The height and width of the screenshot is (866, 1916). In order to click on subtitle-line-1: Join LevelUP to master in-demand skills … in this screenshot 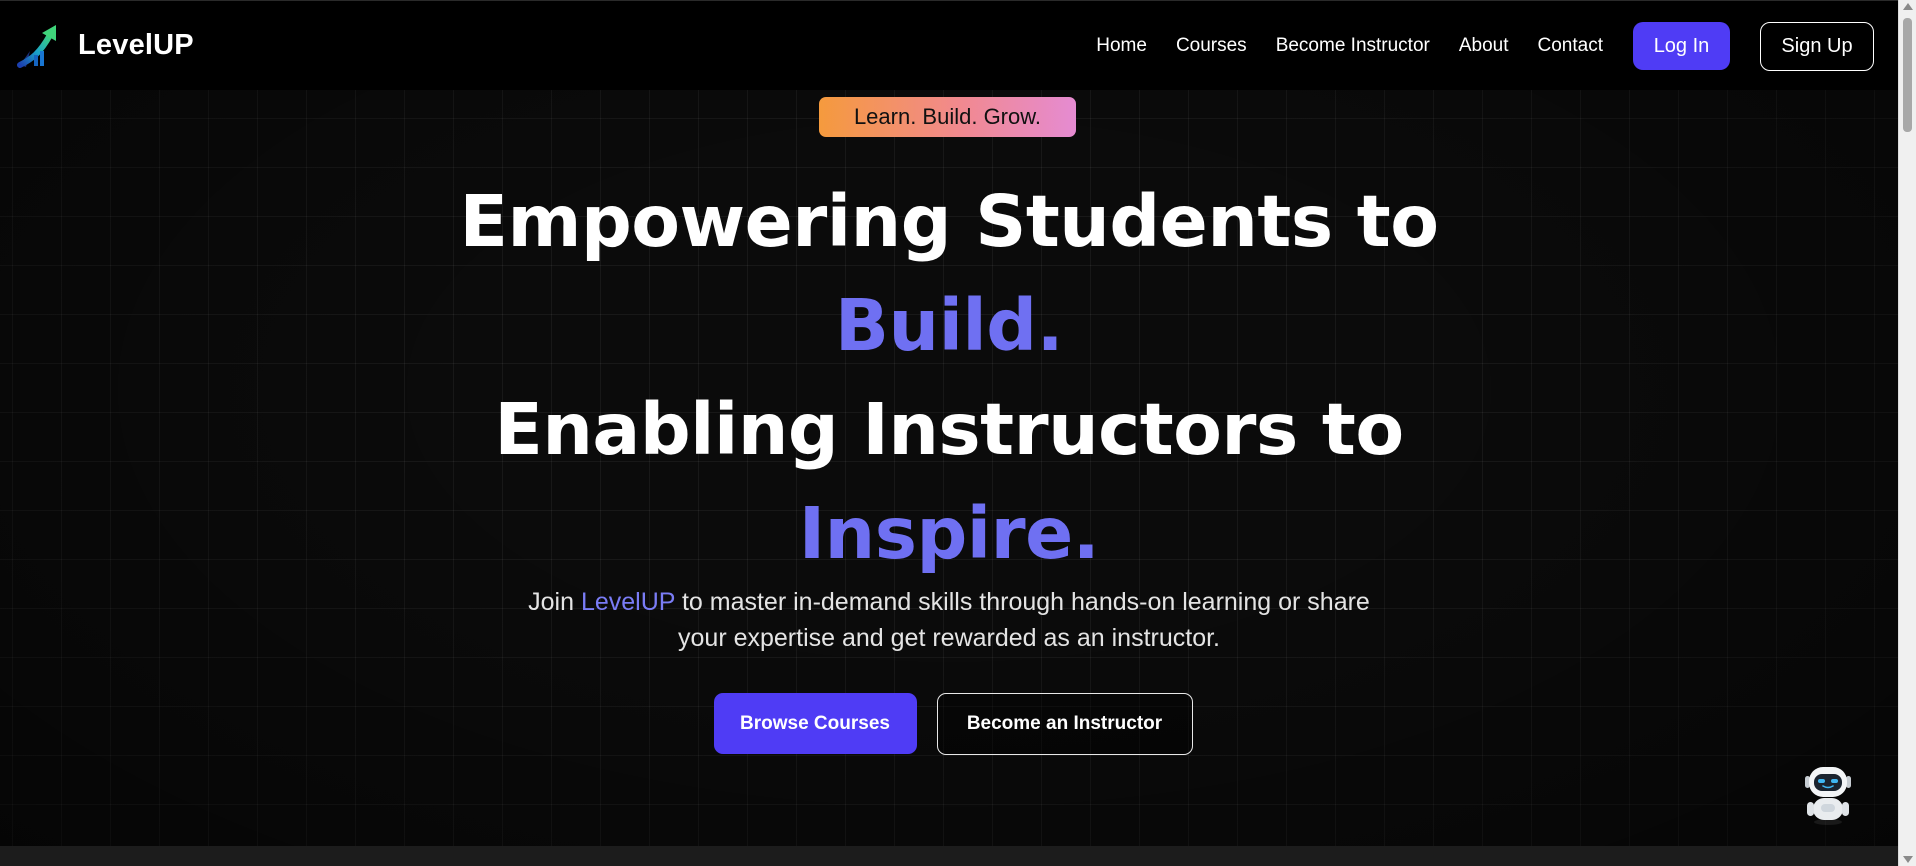, I will do `click(949, 602)`.